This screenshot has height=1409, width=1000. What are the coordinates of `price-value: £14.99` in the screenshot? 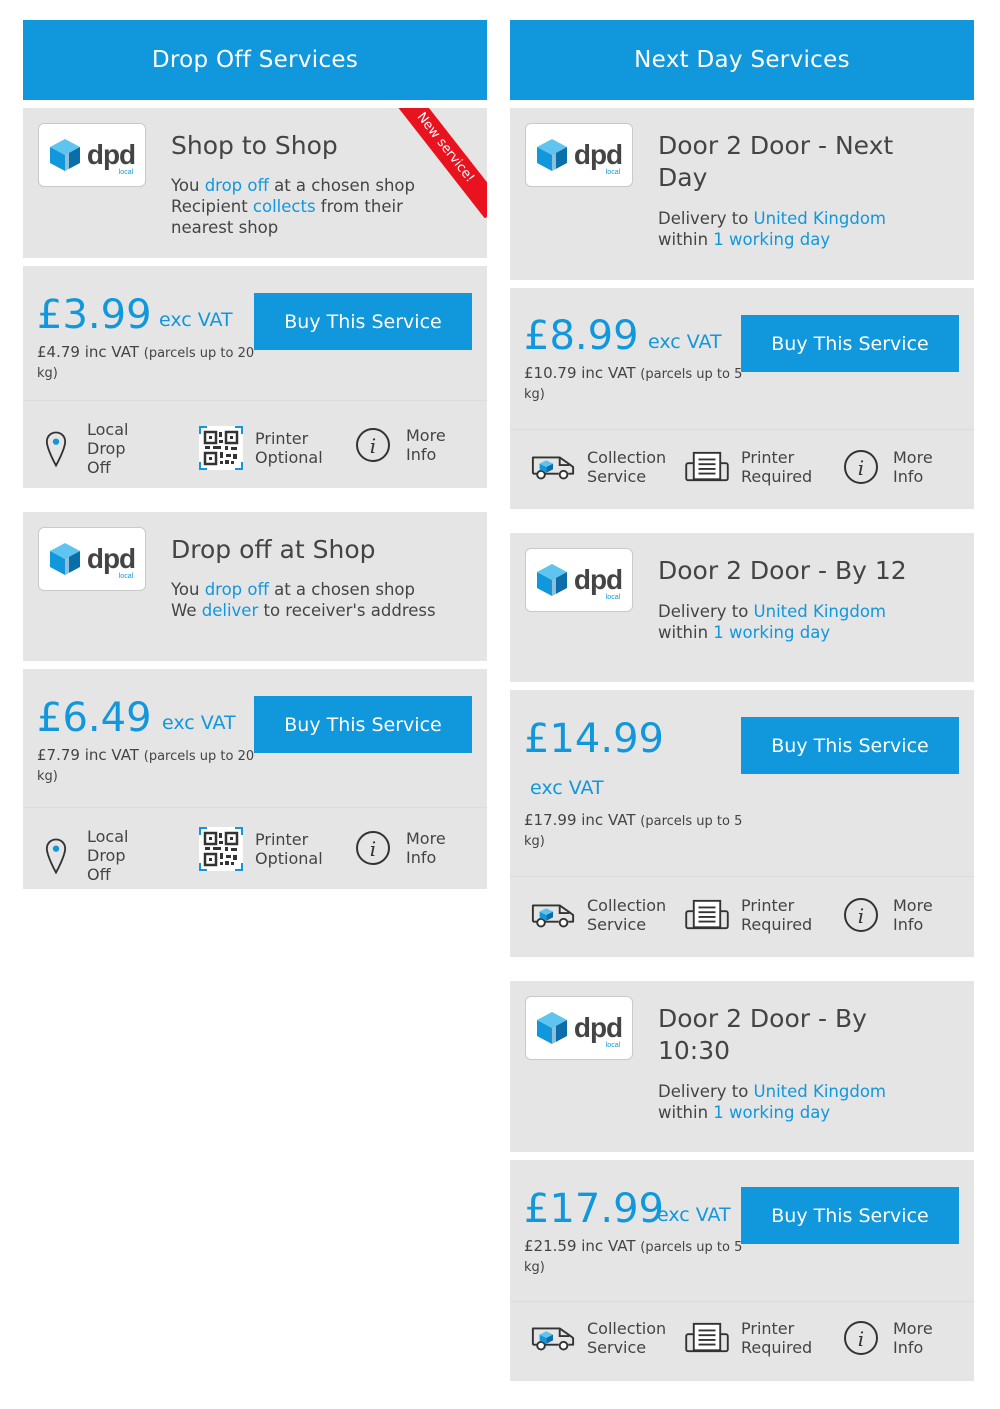 It's located at (594, 739).